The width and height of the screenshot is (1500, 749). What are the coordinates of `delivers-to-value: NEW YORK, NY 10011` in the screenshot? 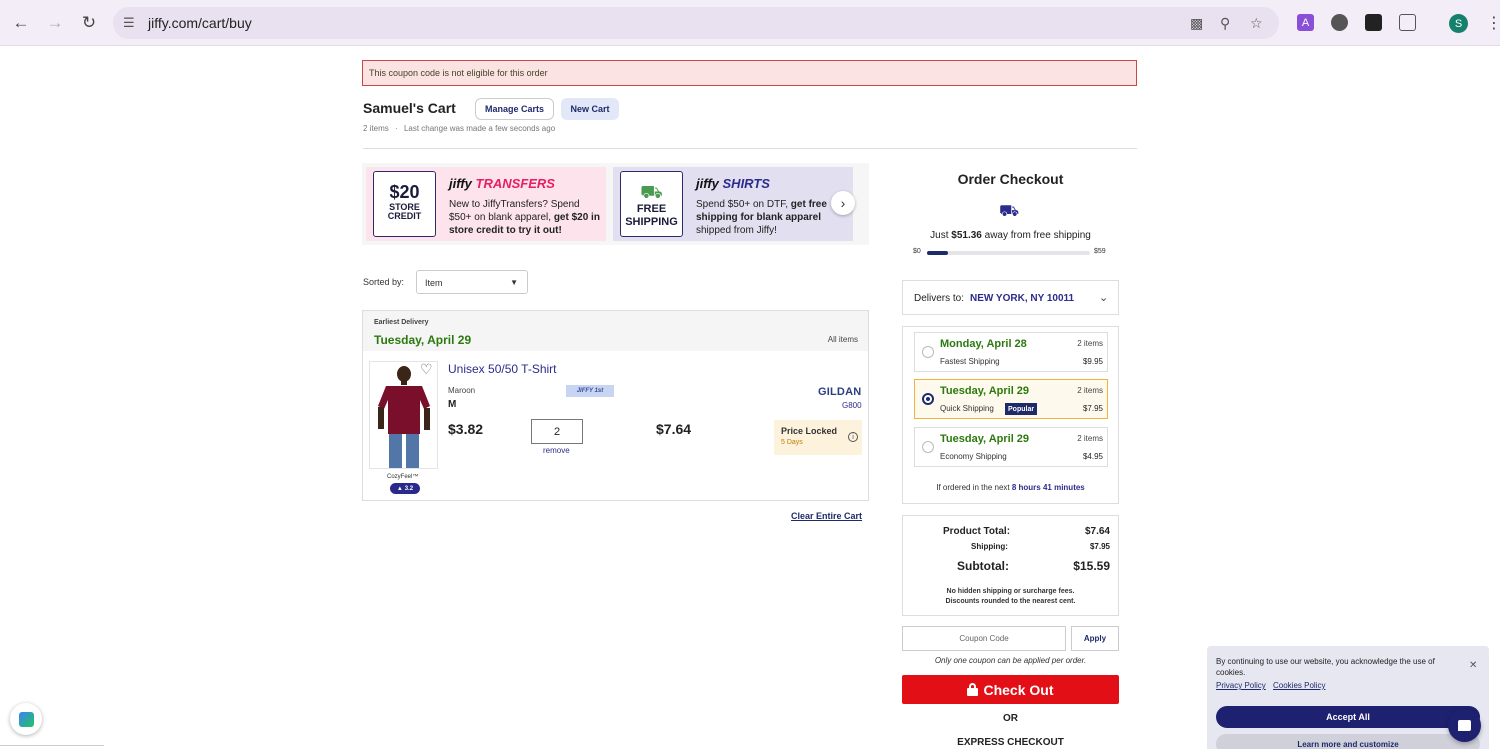 It's located at (1022, 298).